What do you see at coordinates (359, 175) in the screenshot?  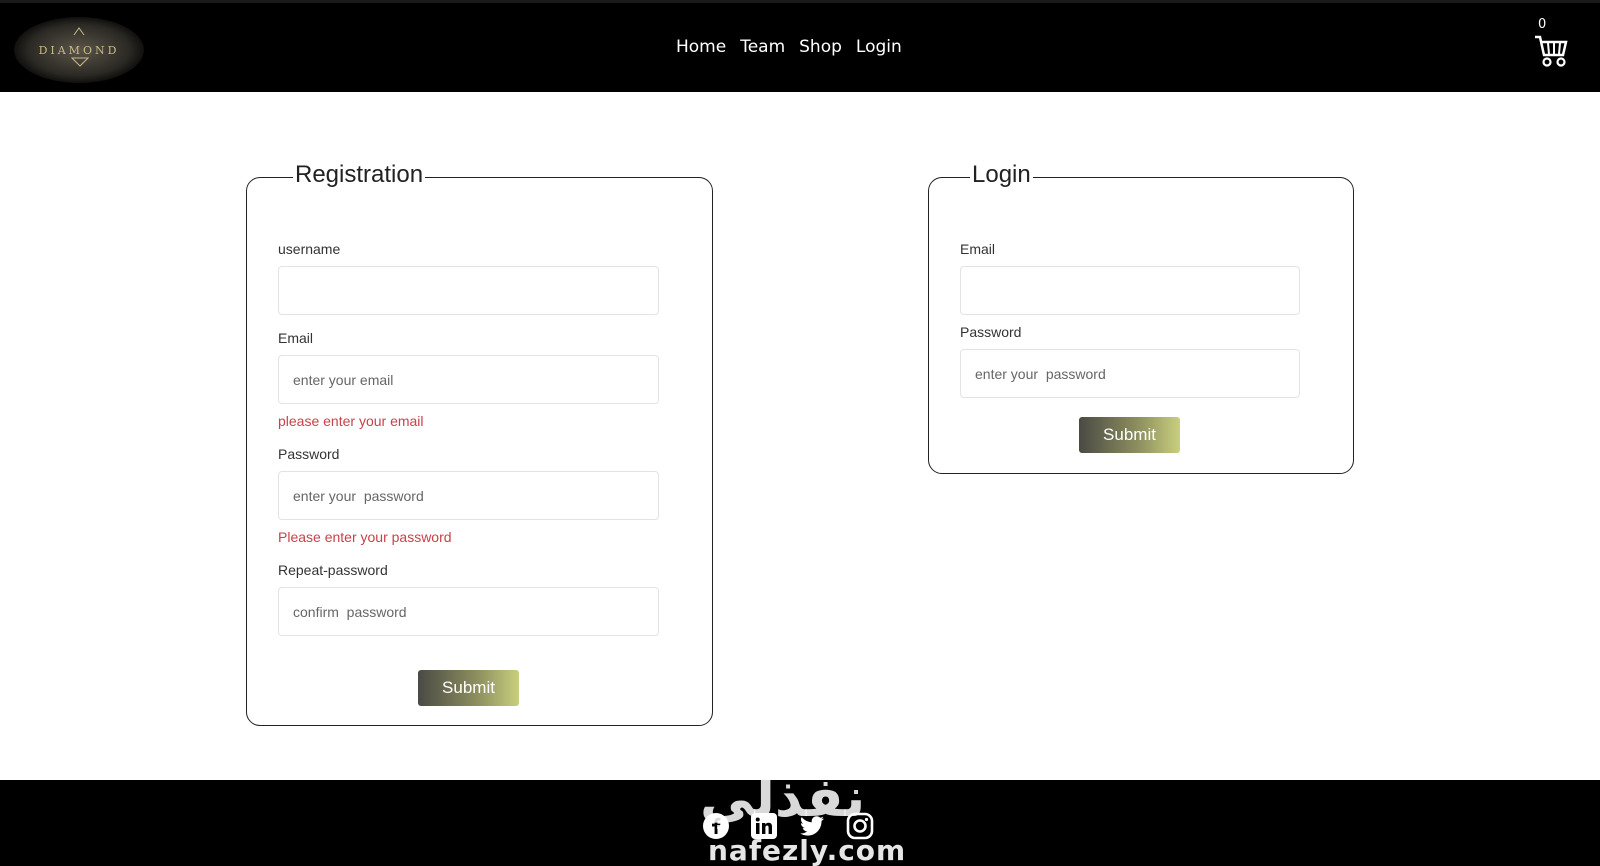 I see `registration-title: Registration` at bounding box center [359, 175].